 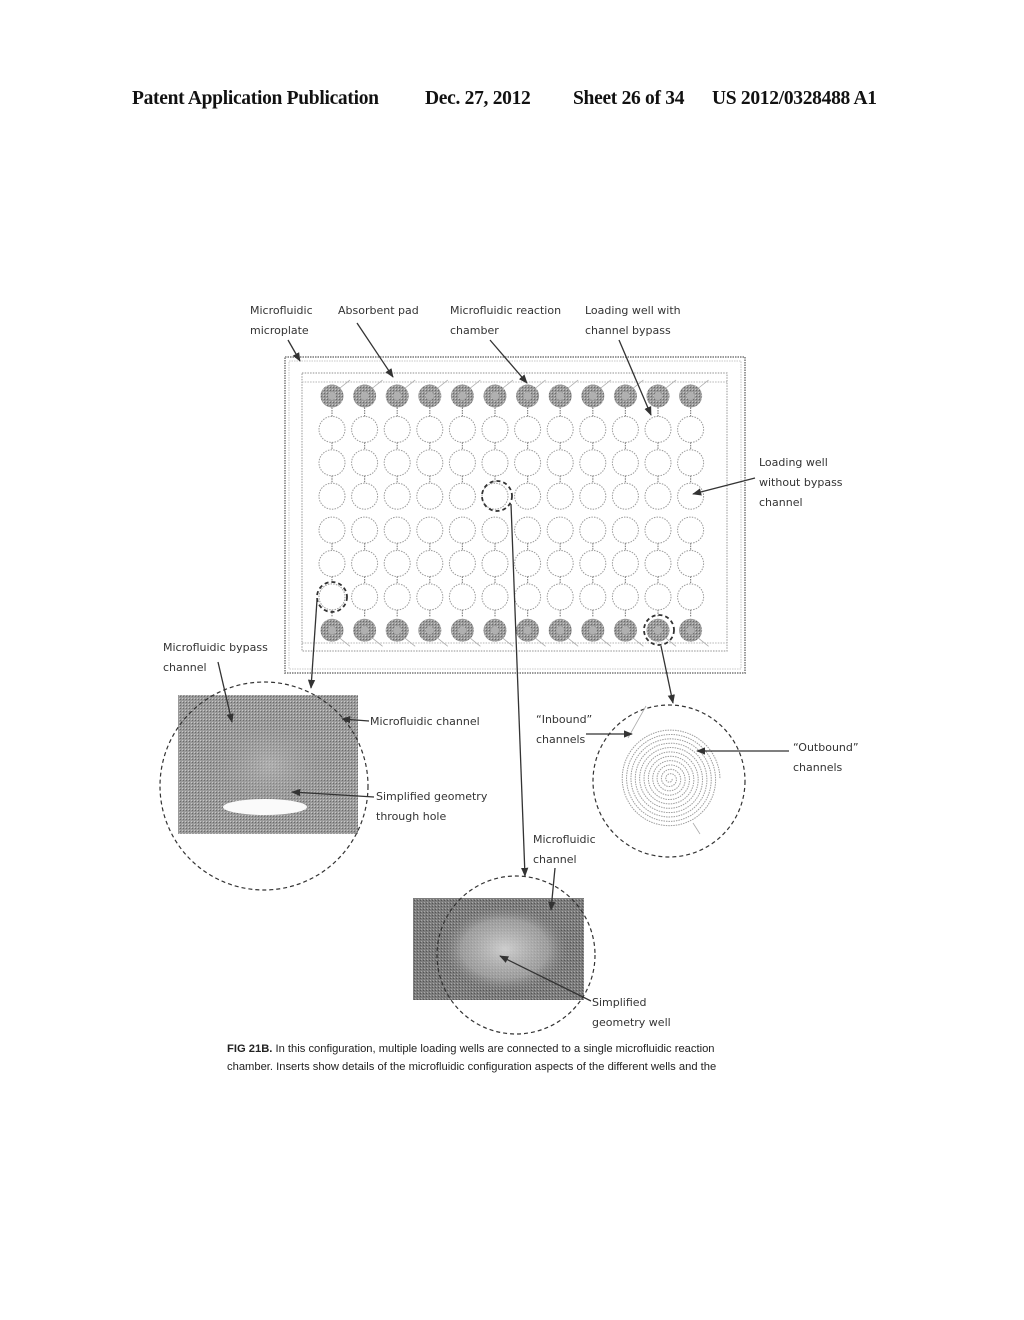 I want to click on highlight-bypass-well, so click(x=332, y=597).